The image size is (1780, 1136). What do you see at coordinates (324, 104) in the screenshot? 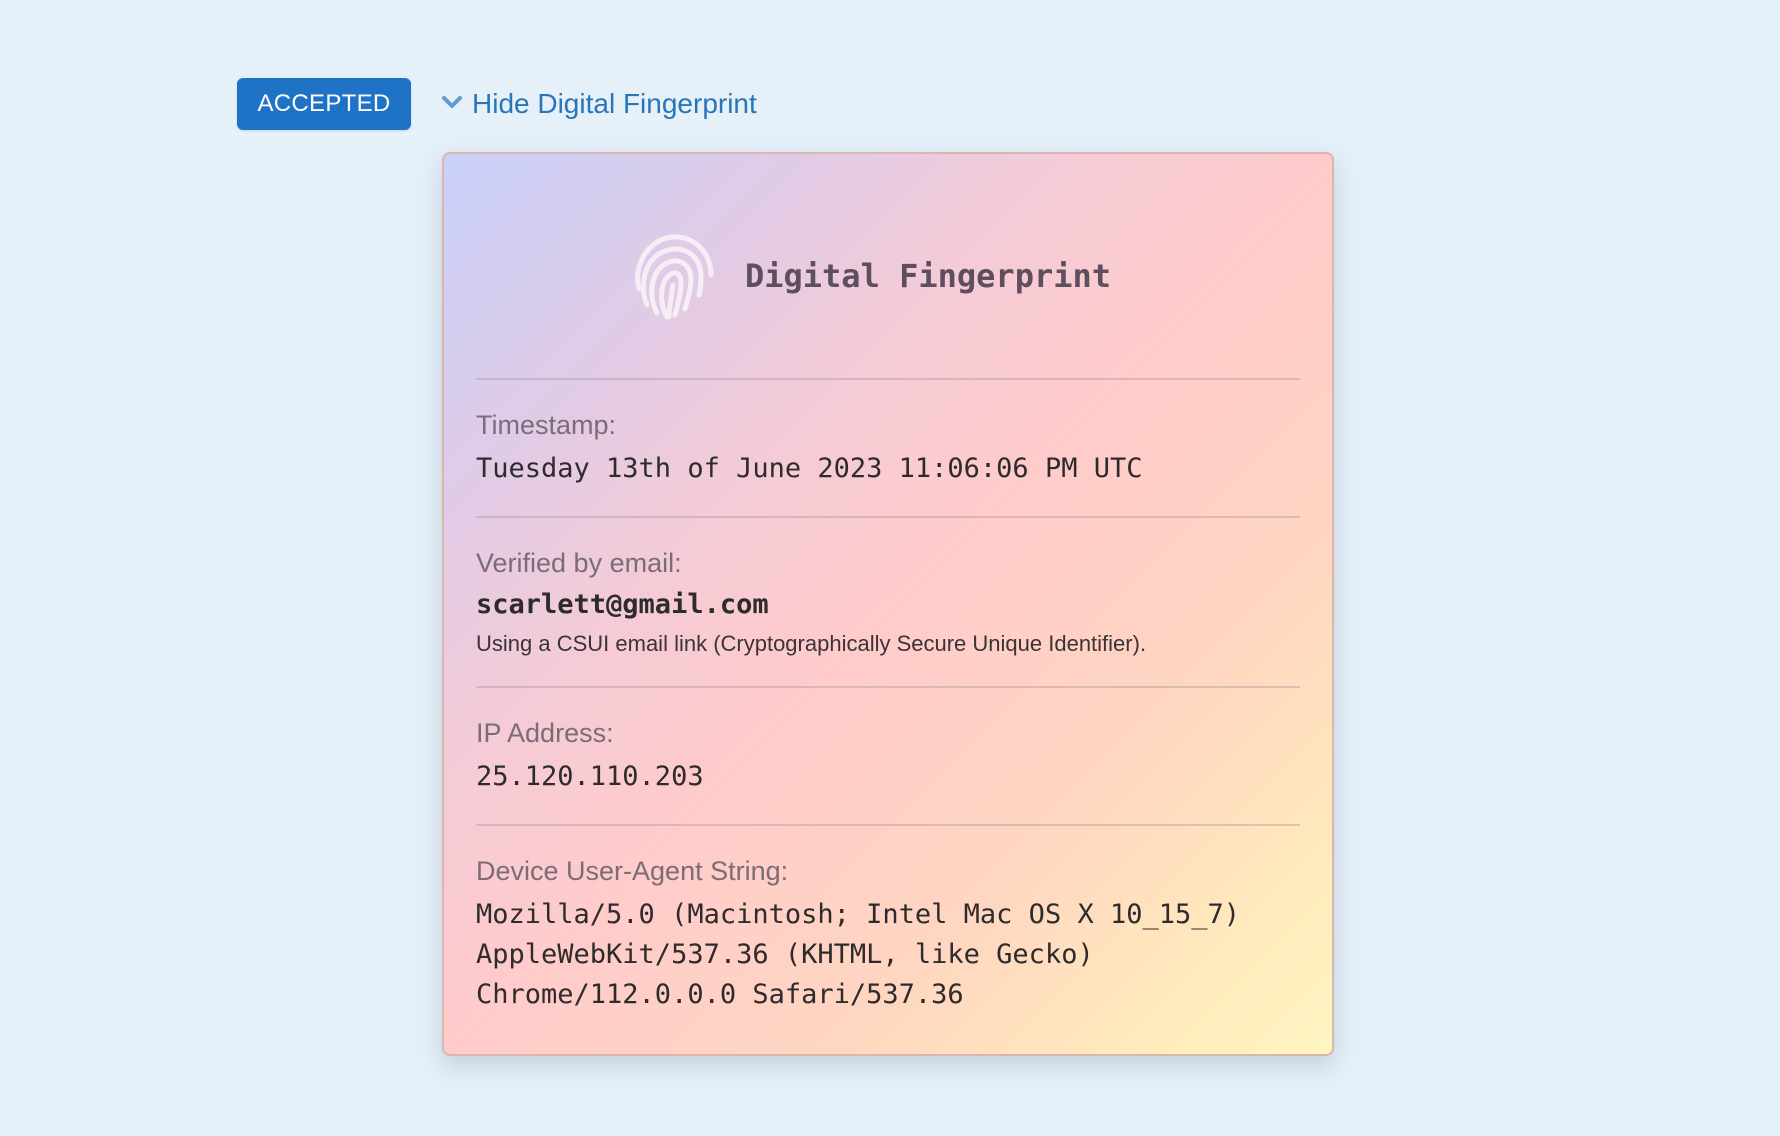
I see `accepted-badge: ACCEPTED` at bounding box center [324, 104].